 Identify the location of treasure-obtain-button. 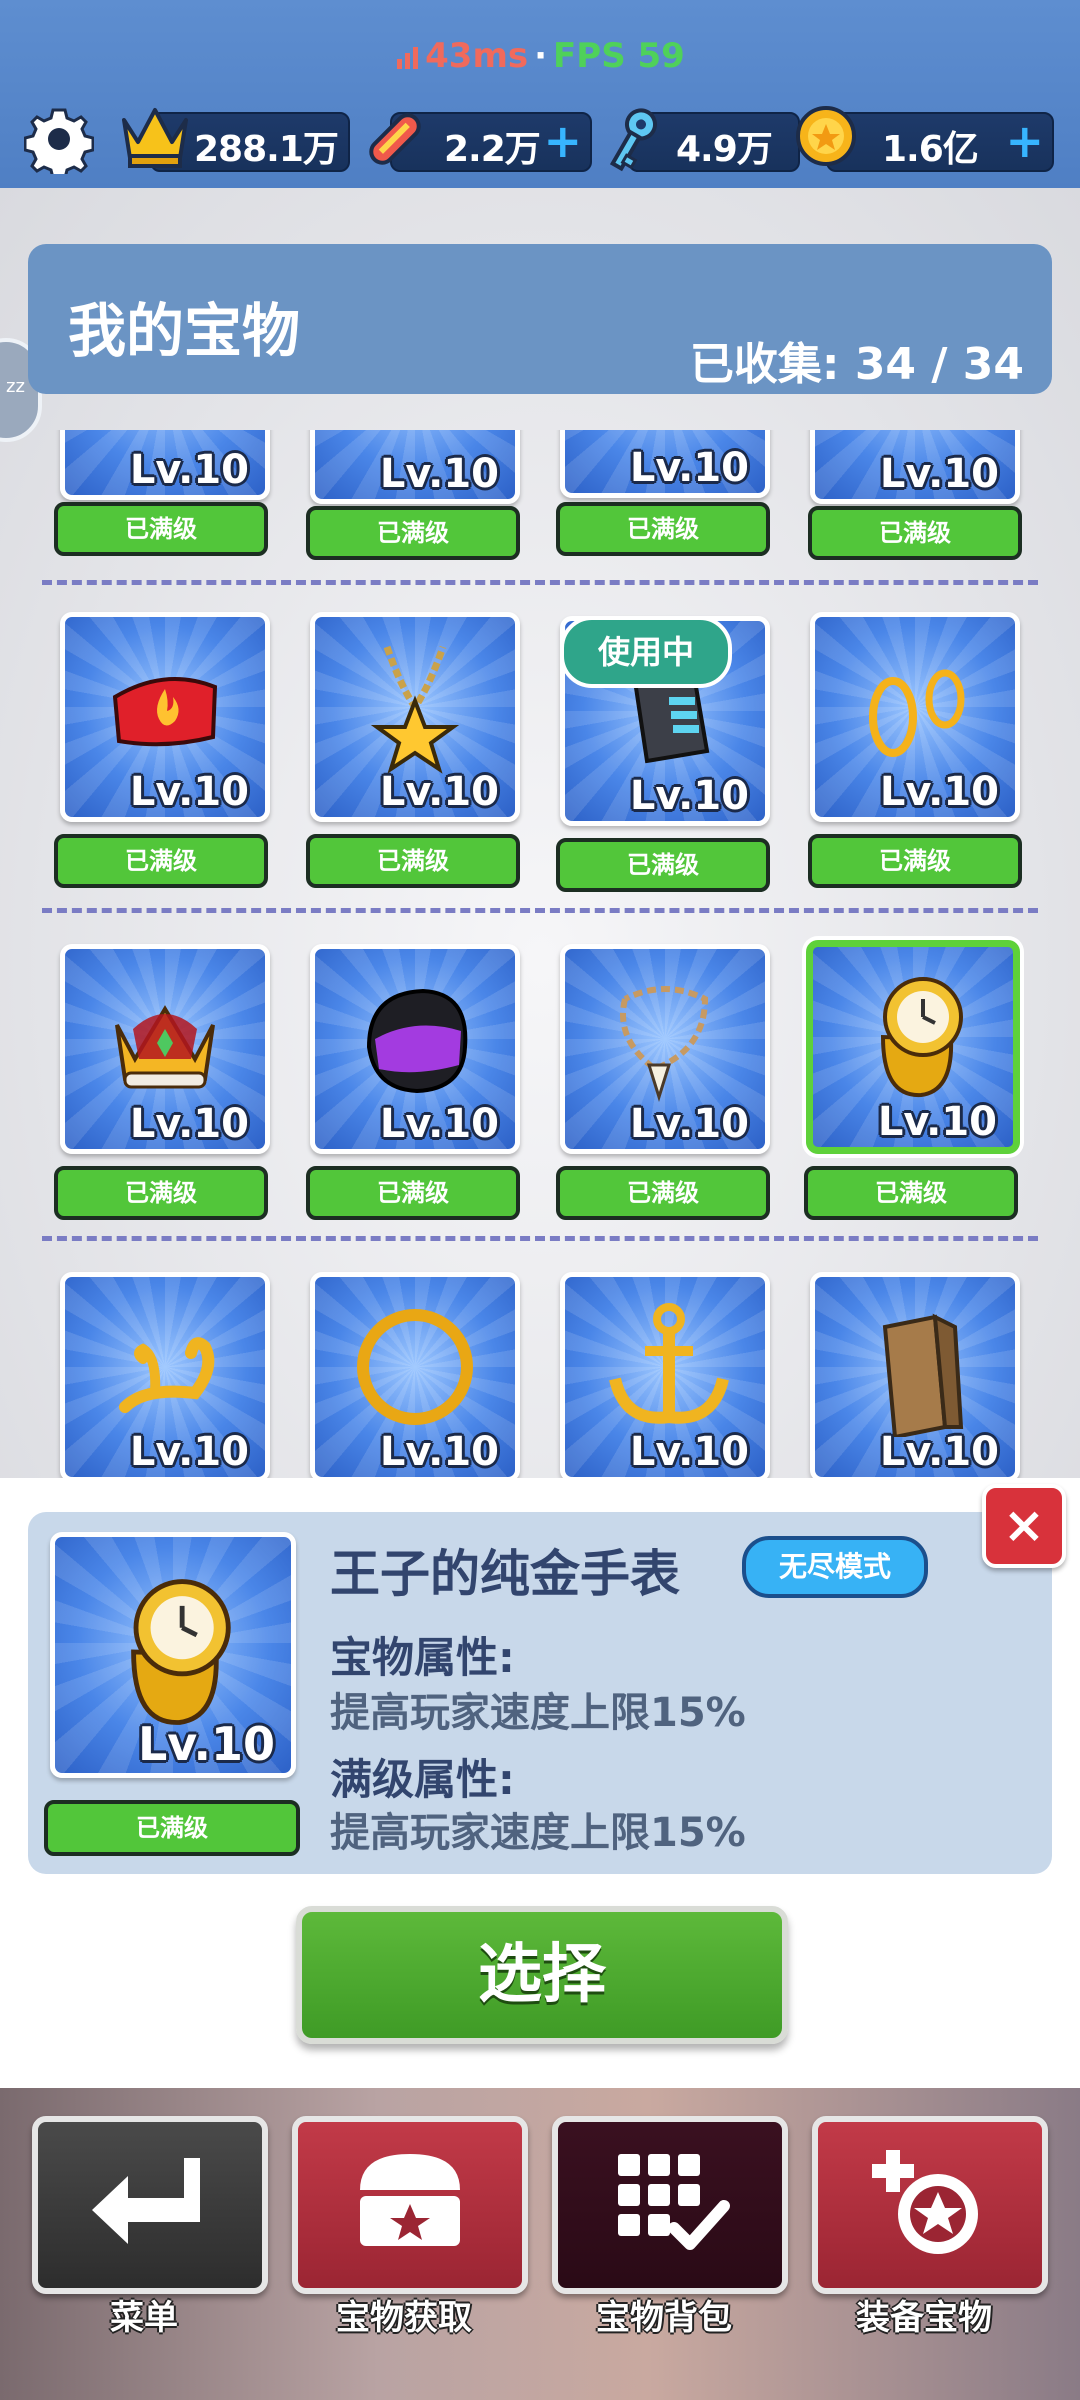
(410, 2205).